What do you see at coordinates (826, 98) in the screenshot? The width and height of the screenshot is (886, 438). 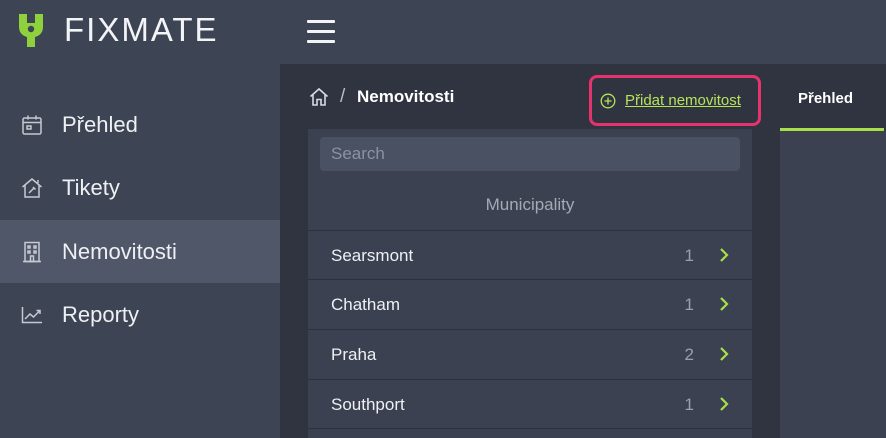 I see `tab-label: Přehled` at bounding box center [826, 98].